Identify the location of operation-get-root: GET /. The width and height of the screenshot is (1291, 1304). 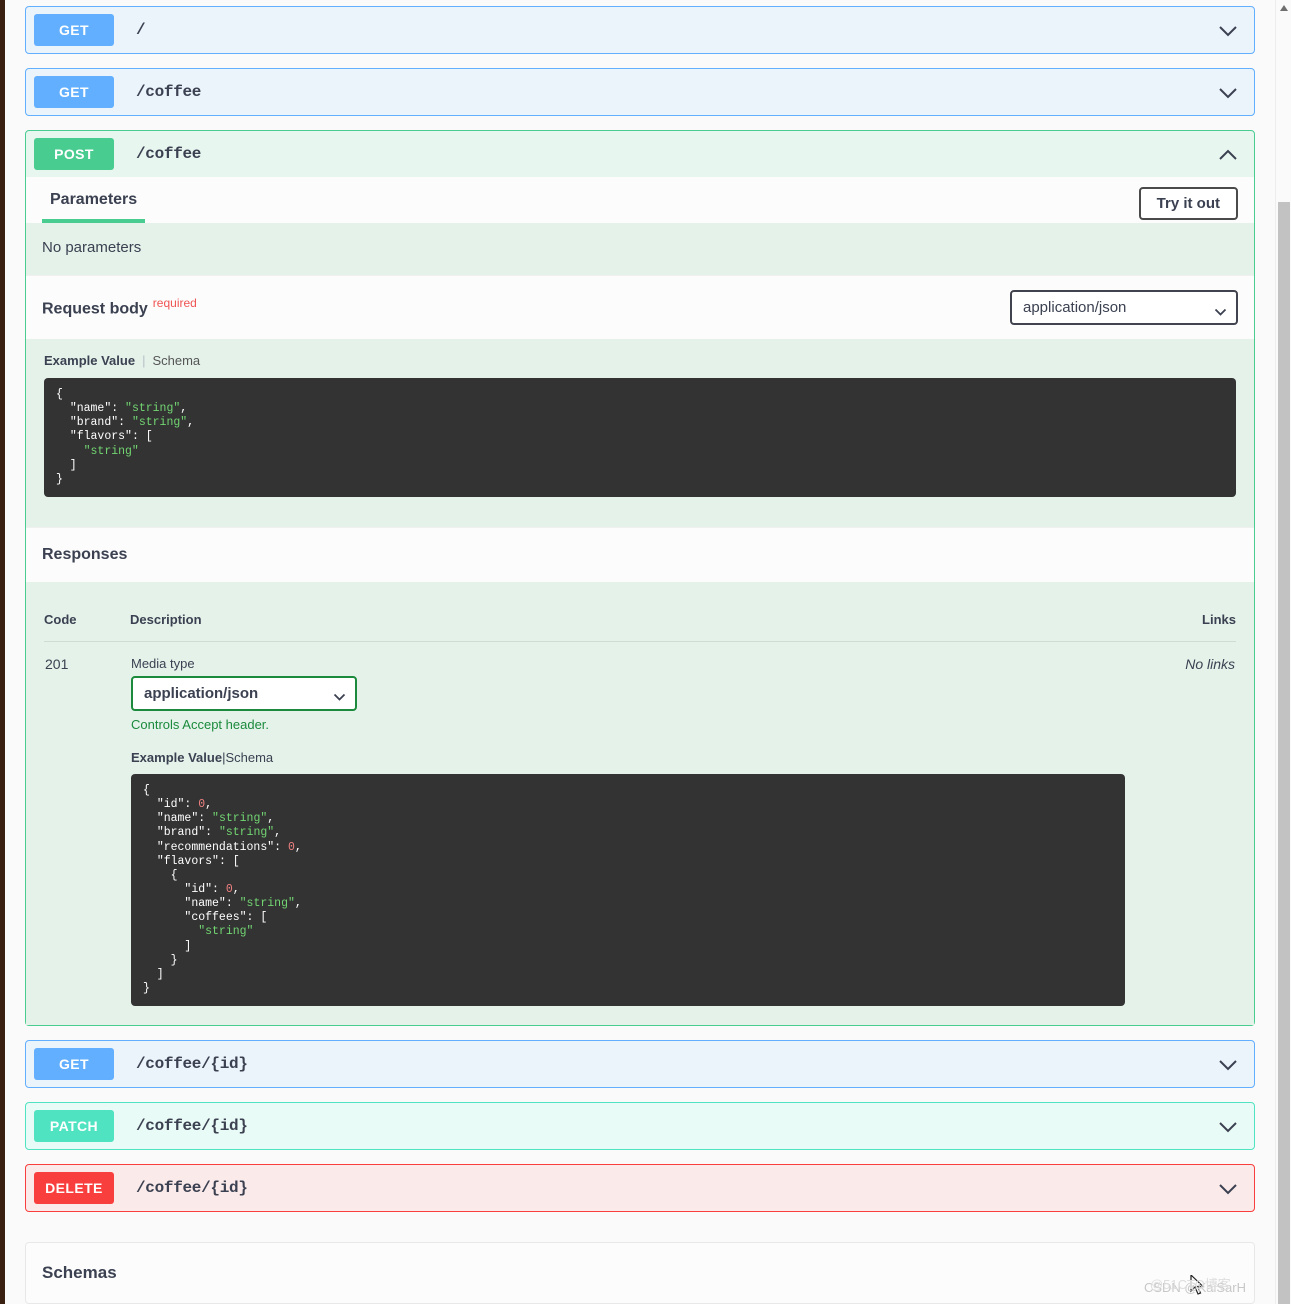
(640, 30).